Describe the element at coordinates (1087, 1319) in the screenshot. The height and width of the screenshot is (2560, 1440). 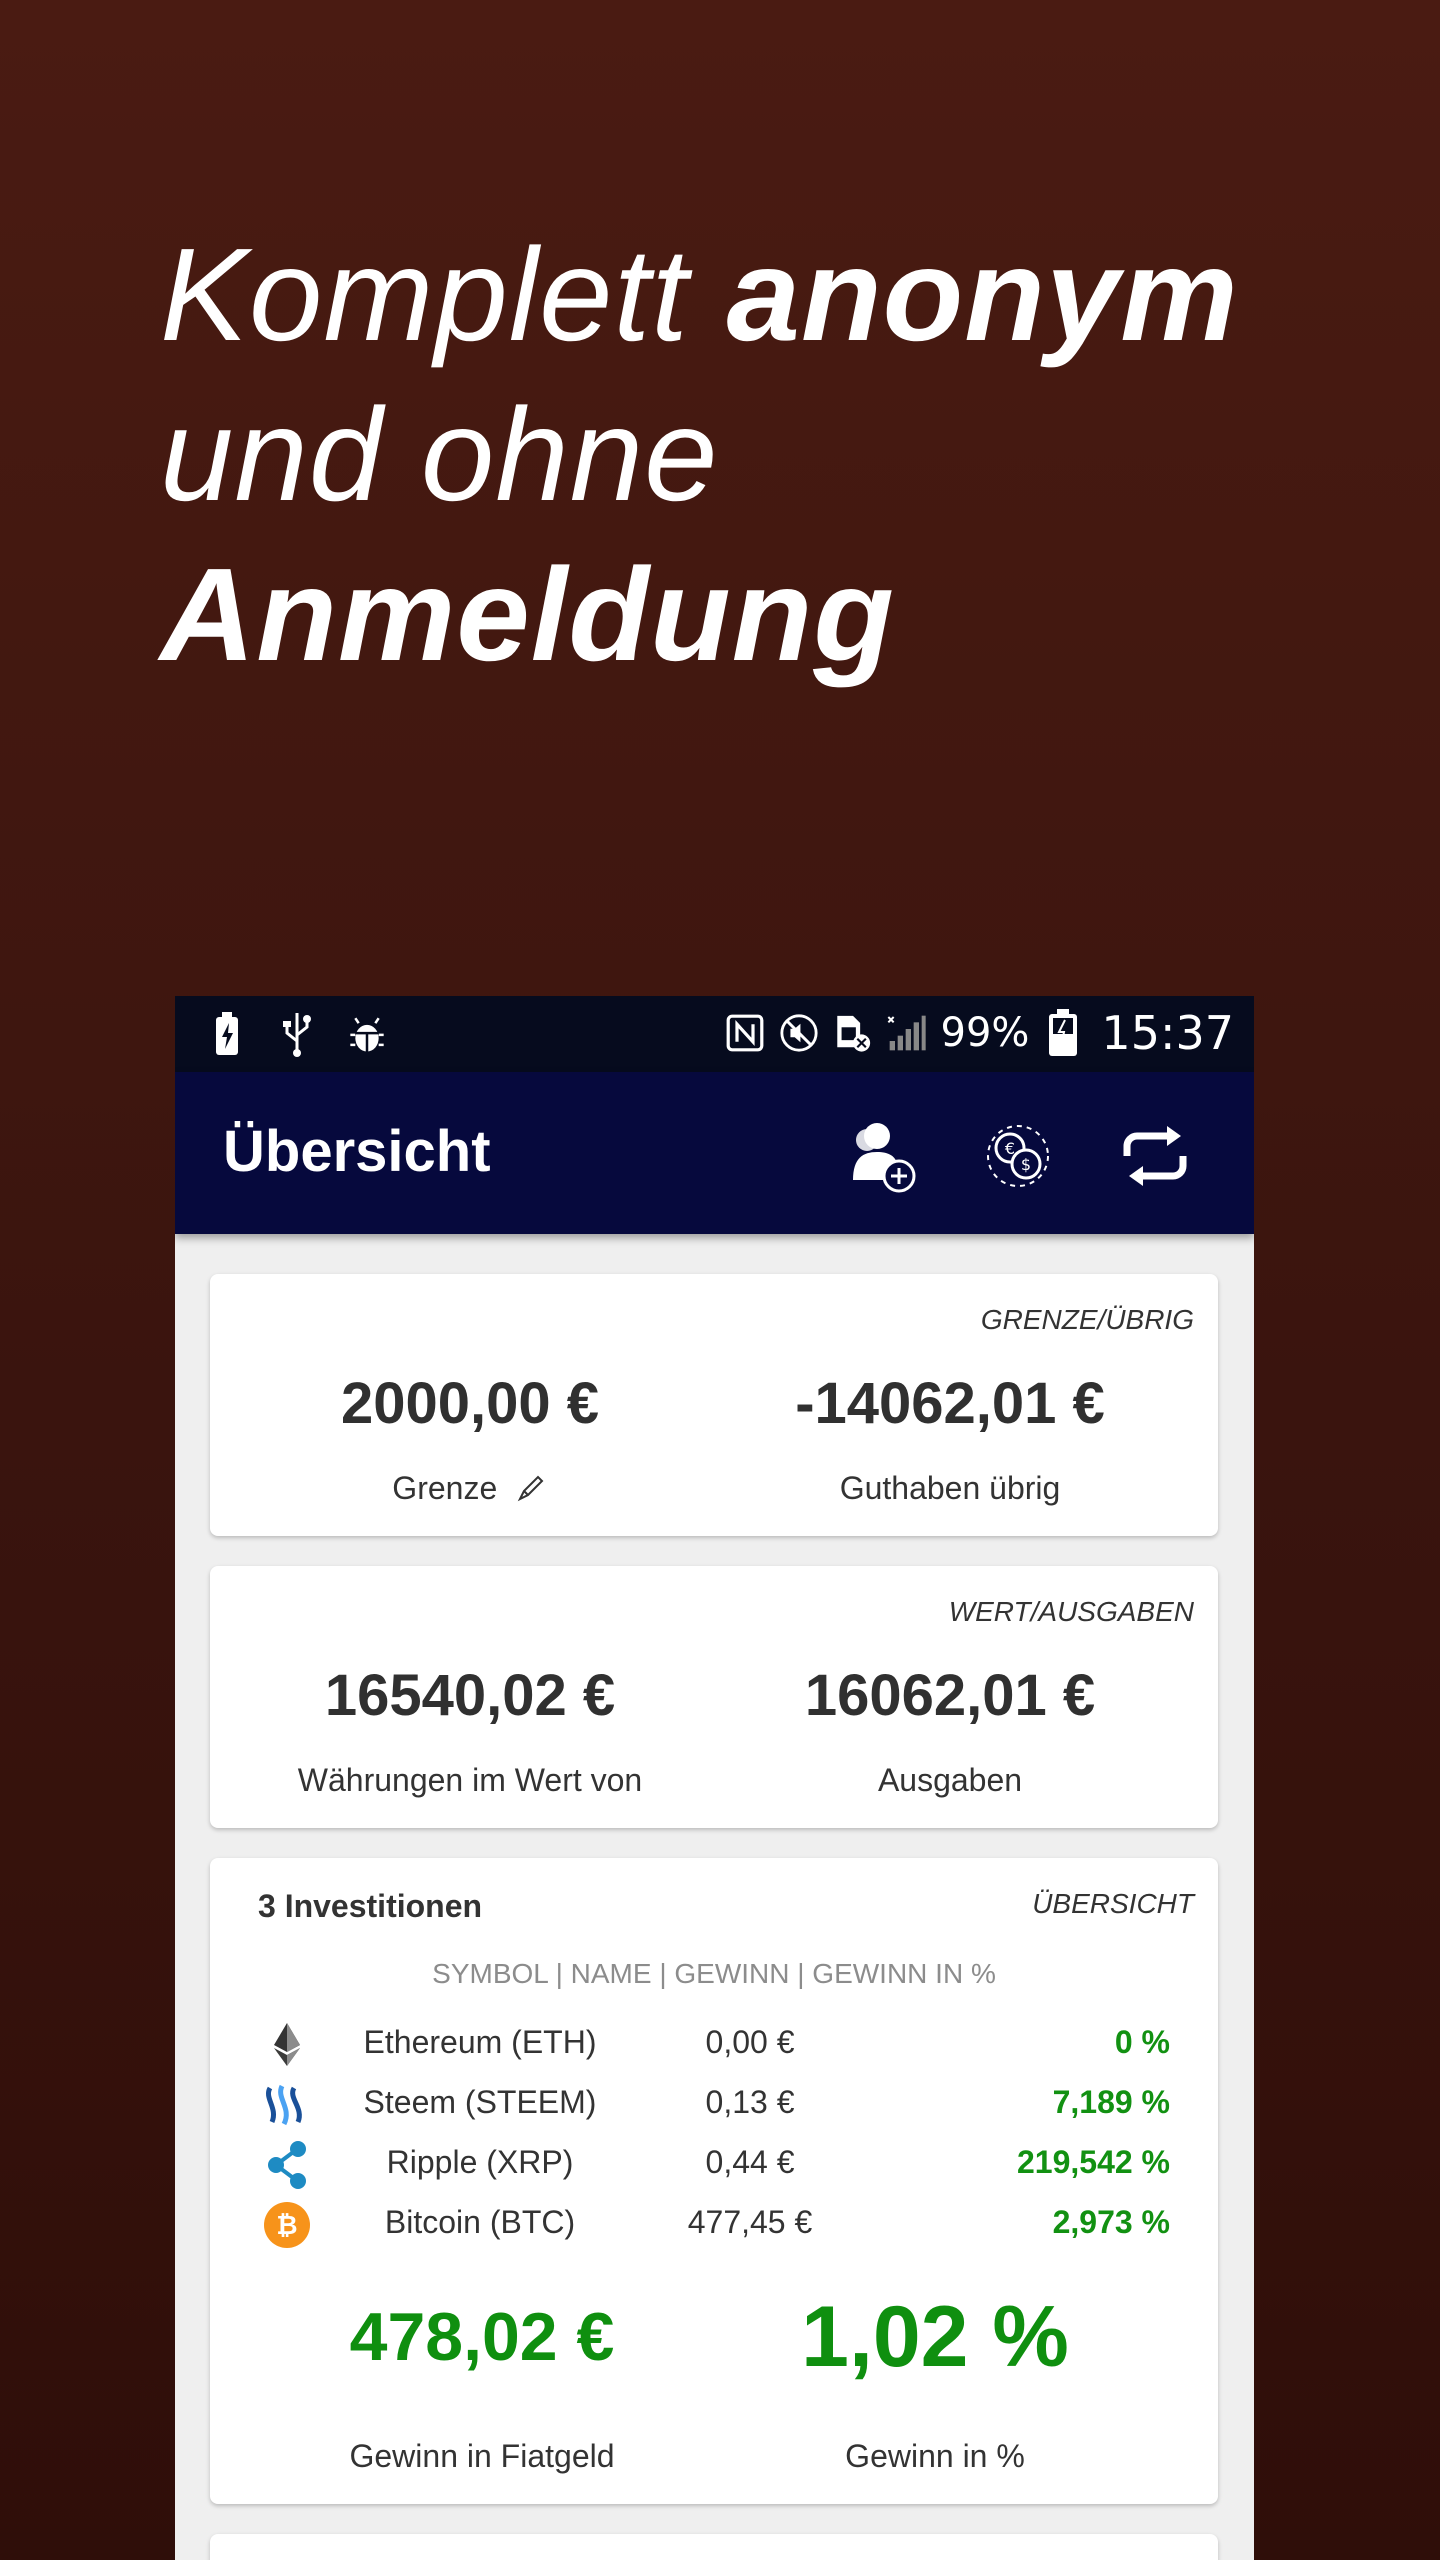
I see `limit-card-tag: GRENZE/ÜBRIG` at that location.